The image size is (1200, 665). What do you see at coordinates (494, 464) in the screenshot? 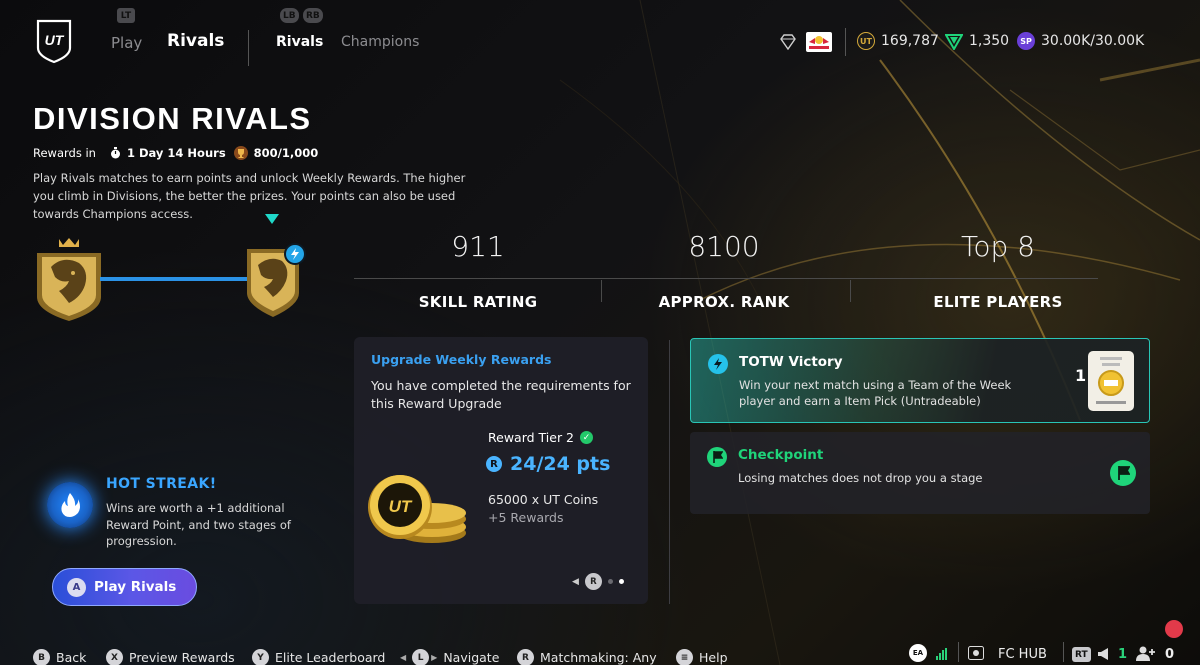
I see `rivals-points-icon: R` at bounding box center [494, 464].